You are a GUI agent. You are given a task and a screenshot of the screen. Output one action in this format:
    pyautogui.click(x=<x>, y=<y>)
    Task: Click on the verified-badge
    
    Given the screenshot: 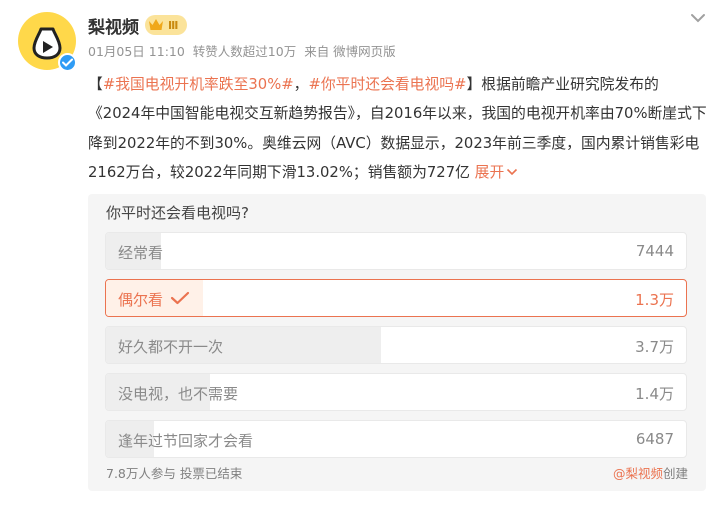 What is the action you would take?
    pyautogui.click(x=67, y=62)
    